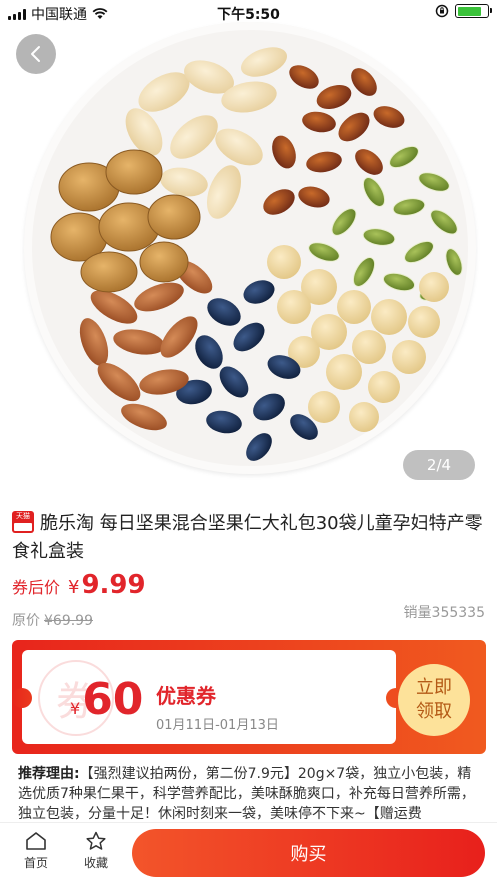  I want to click on coupon-value: 60, so click(113, 699).